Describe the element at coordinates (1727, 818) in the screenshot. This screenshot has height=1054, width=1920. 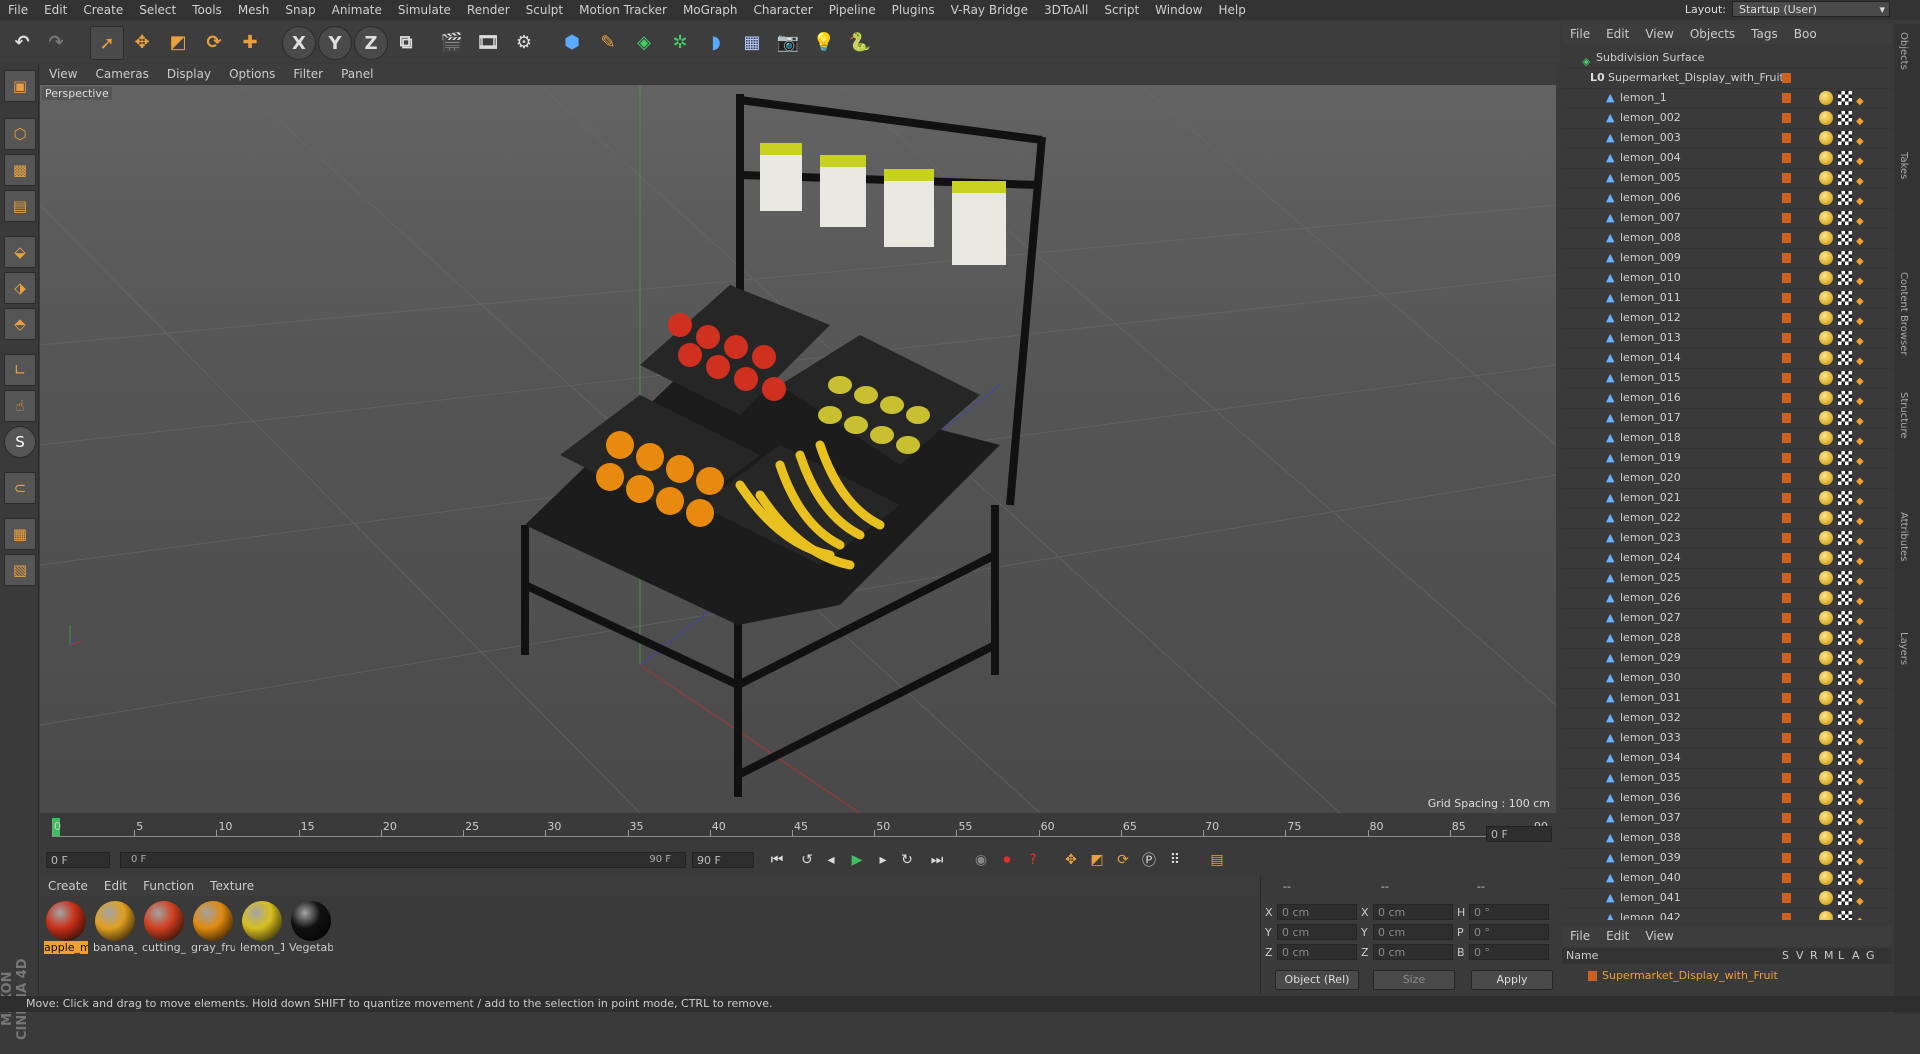
I see `object-row: ▲ lemon_037 ◆` at that location.